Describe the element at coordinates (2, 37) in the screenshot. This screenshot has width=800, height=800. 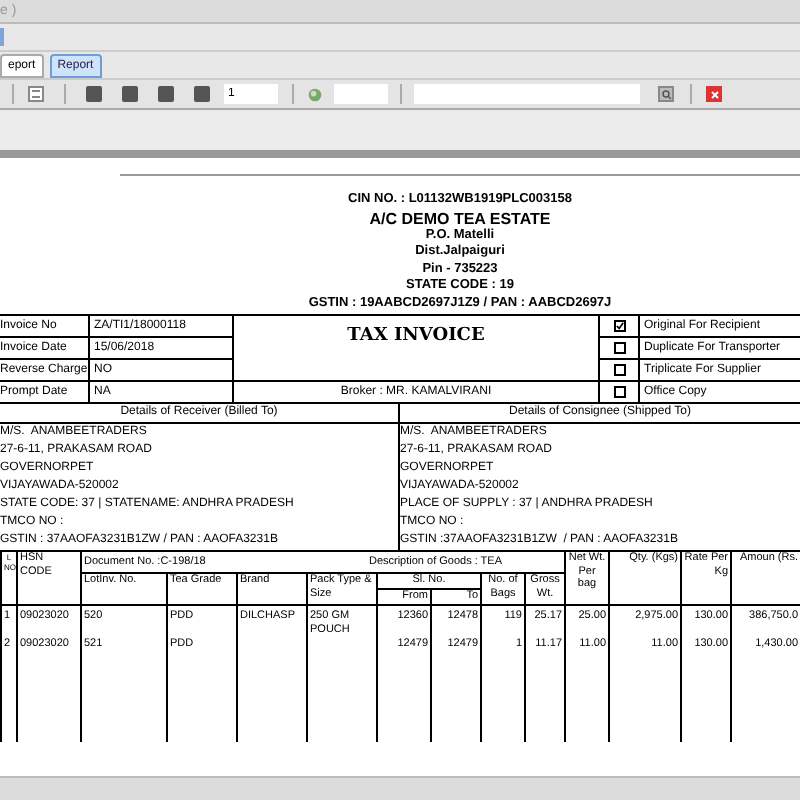
I see `tab-indicator` at that location.